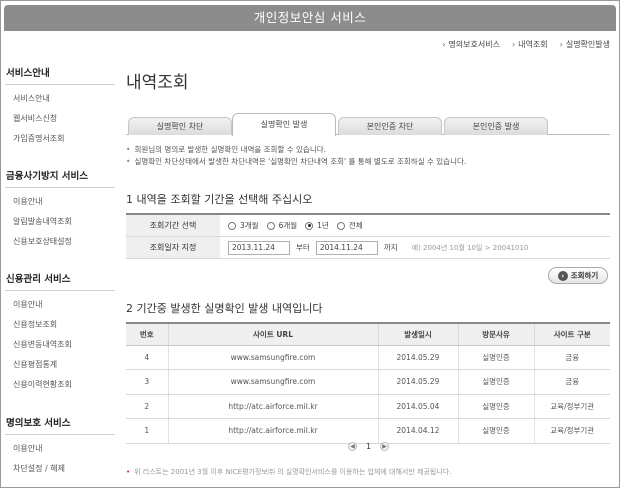  Describe the element at coordinates (495, 334) in the screenshot. I see `column-header: 방문사유` at that location.